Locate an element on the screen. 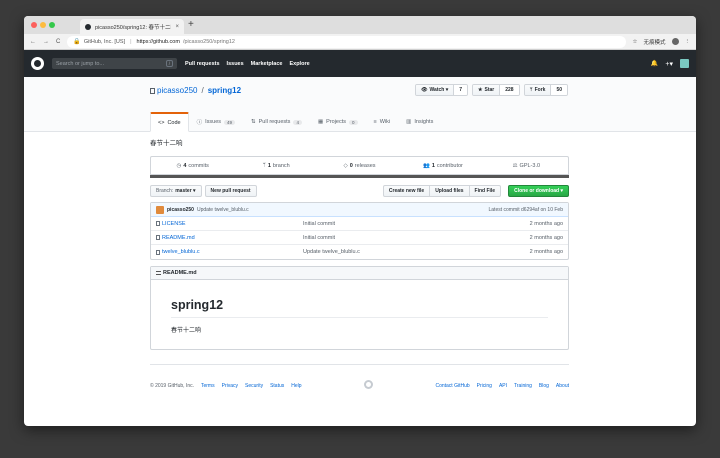  github-logo-icon is located at coordinates (37, 63).